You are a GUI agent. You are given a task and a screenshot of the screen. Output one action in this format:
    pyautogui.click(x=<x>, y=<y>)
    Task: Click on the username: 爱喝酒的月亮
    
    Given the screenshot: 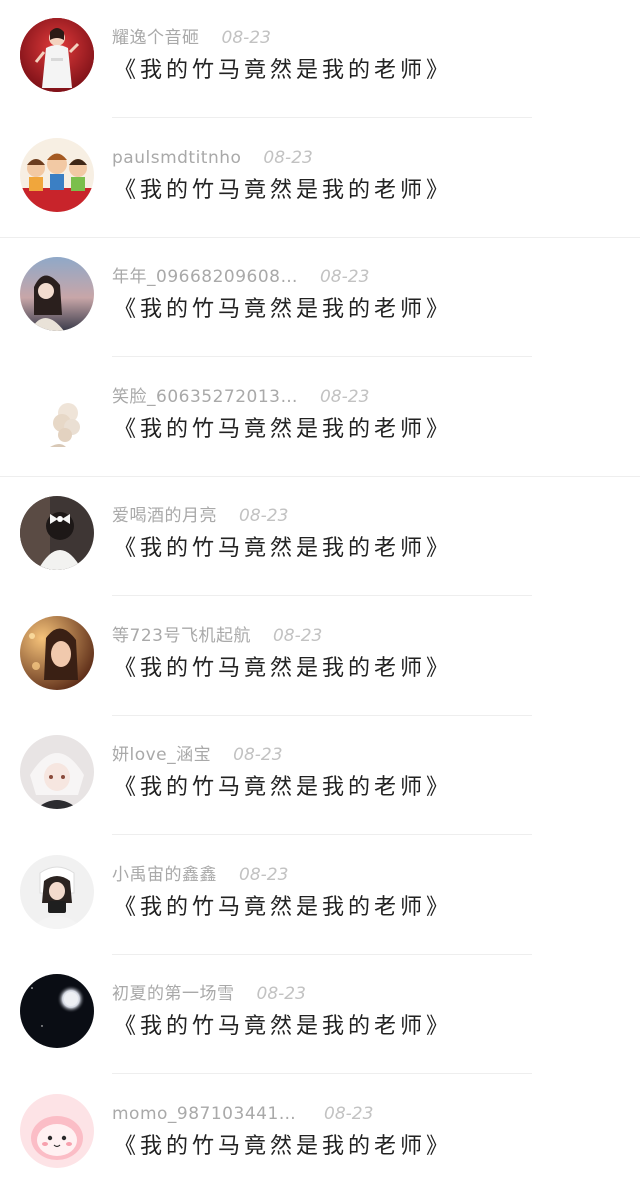 What is the action you would take?
    pyautogui.click(x=164, y=516)
    